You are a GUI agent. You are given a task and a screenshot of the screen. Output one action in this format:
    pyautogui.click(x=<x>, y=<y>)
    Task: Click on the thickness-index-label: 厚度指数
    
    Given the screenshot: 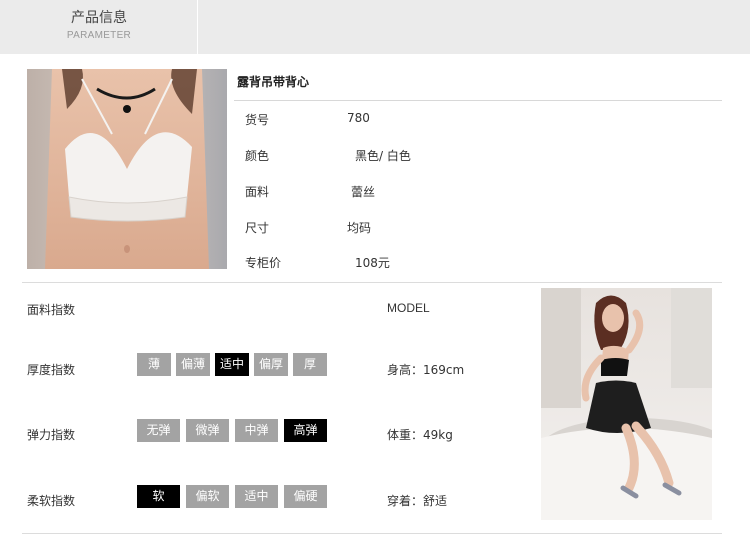 What is the action you would take?
    pyautogui.click(x=51, y=370)
    